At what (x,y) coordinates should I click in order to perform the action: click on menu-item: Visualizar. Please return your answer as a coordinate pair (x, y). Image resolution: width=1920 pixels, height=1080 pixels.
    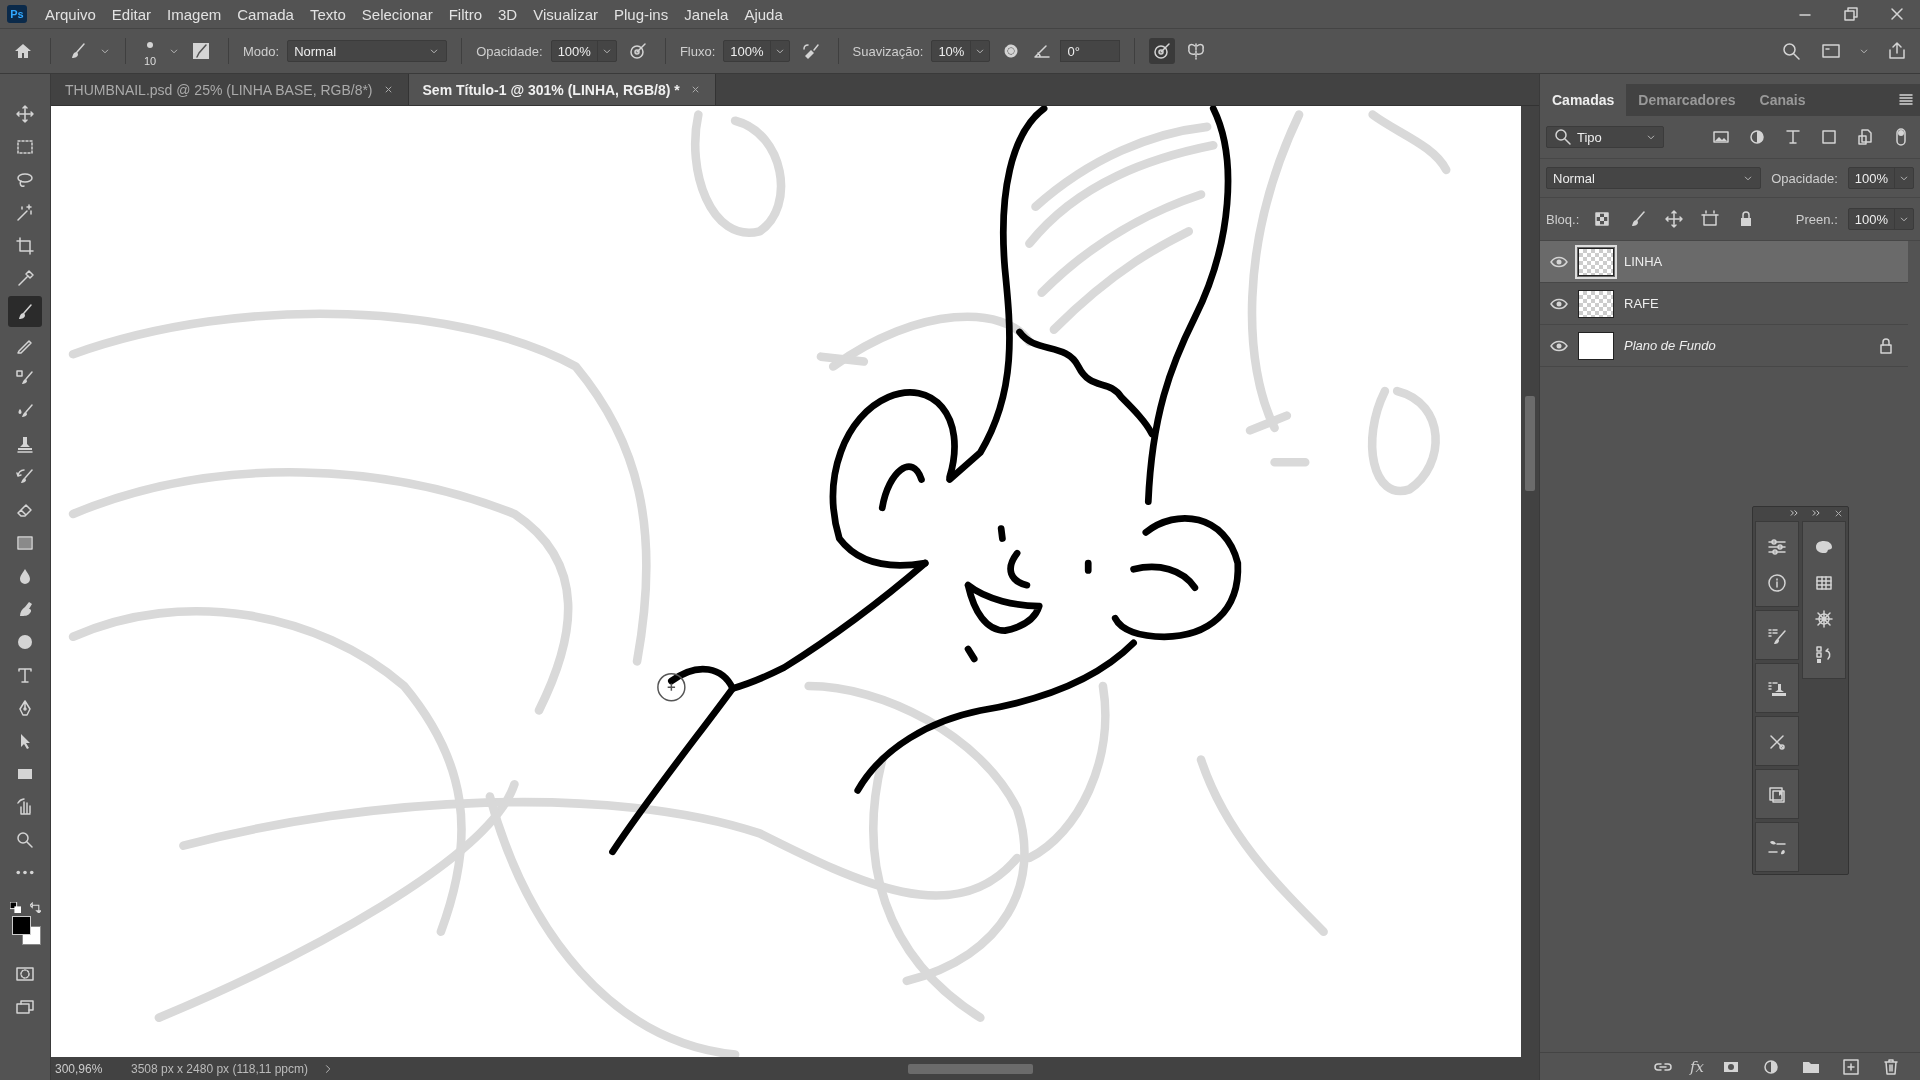
    Looking at the image, I should click on (565, 14).